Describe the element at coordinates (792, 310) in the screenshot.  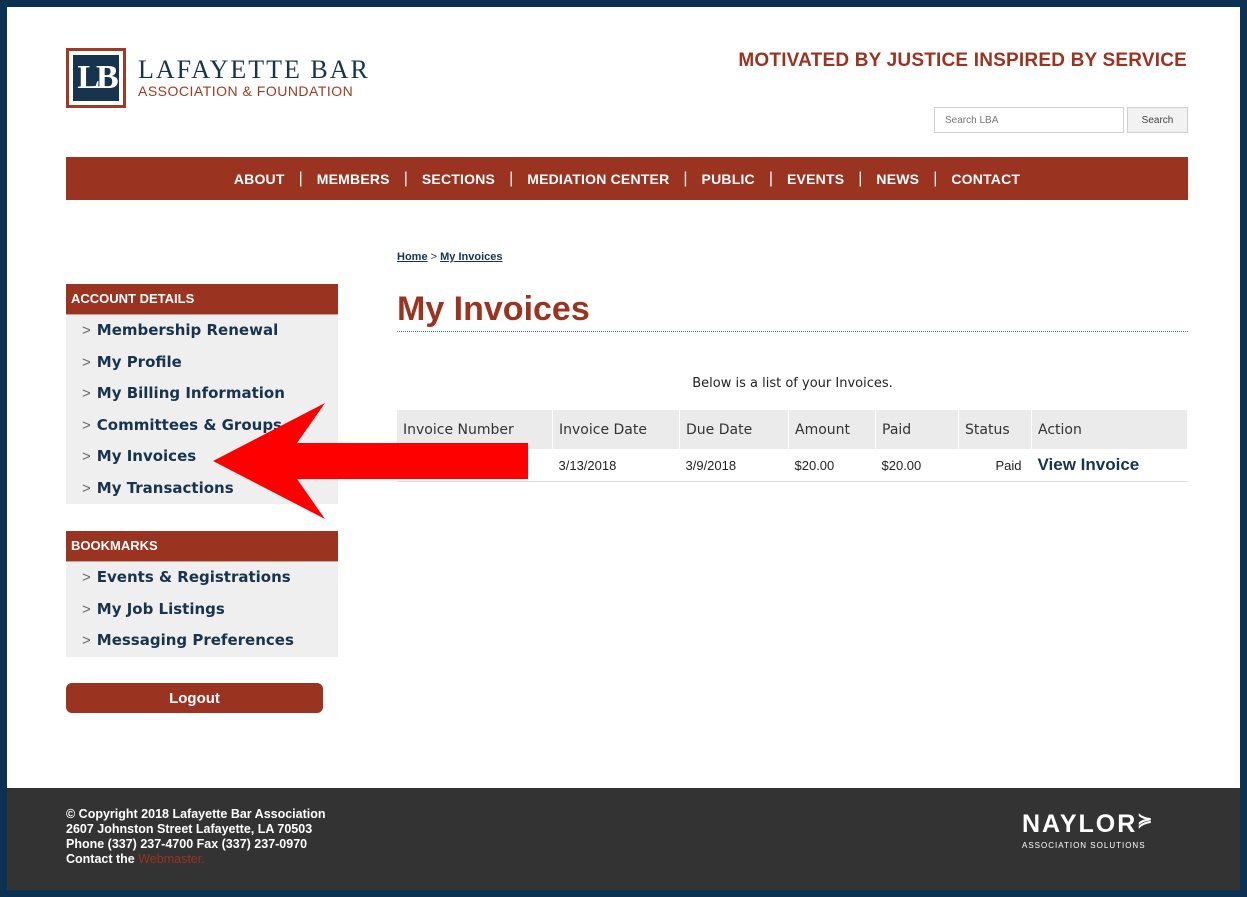
I see `page-title: My Invoices` at that location.